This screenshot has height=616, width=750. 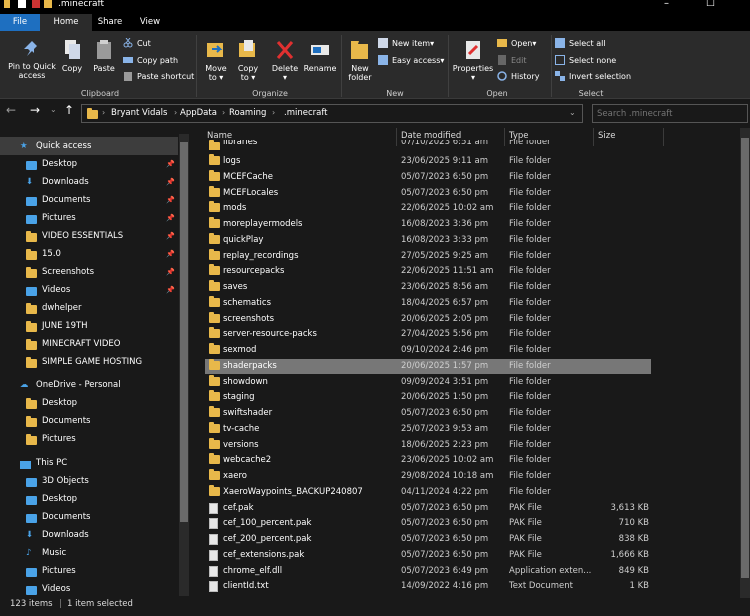 What do you see at coordinates (580, 43) in the screenshot?
I see `select-all-button: Select all` at bounding box center [580, 43].